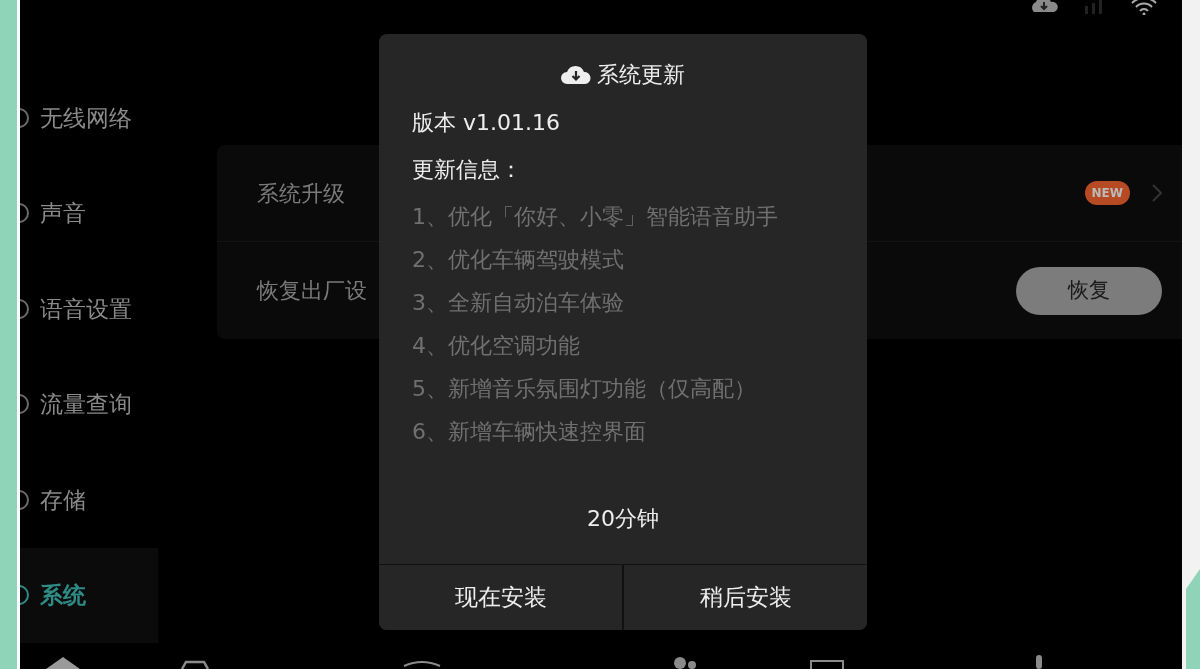 The image size is (1200, 669). What do you see at coordinates (641, 74) in the screenshot?
I see `dialog-title: 系统更新` at bounding box center [641, 74].